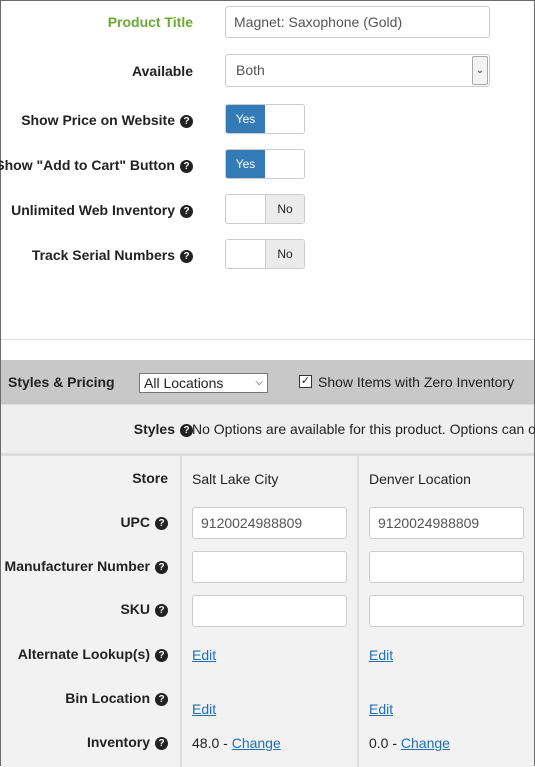  I want to click on show-price-toggle: Yes, so click(265, 119).